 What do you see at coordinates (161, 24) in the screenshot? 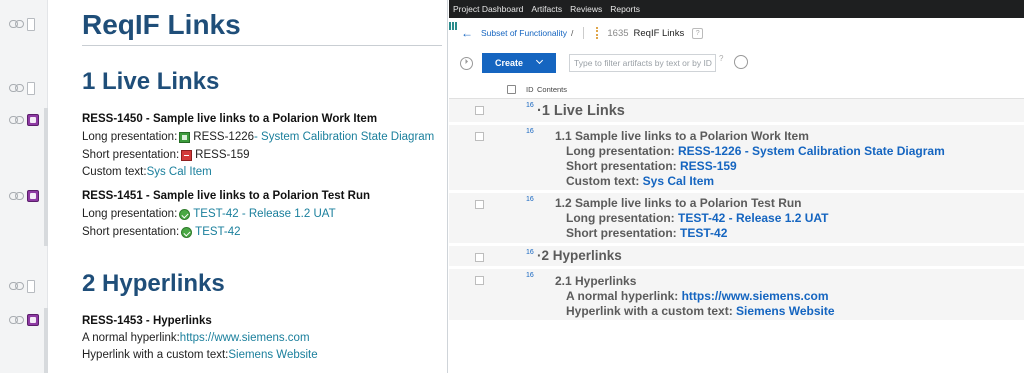
I see `document-title: ReqIF Links` at bounding box center [161, 24].